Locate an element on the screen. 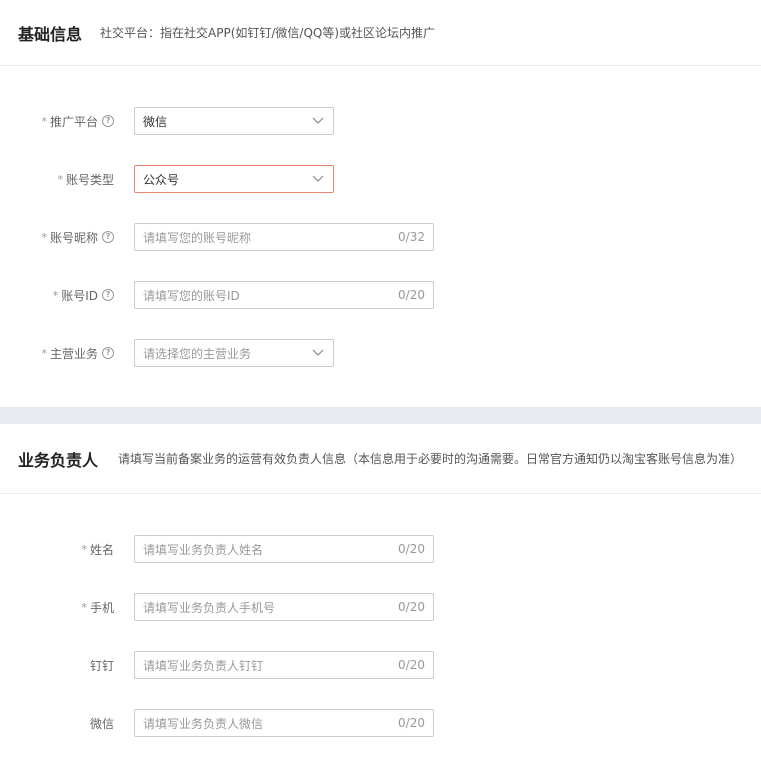 This screenshot has width=761, height=775. field-label-nickname: * 账号昵称 ? is located at coordinates (77, 237).